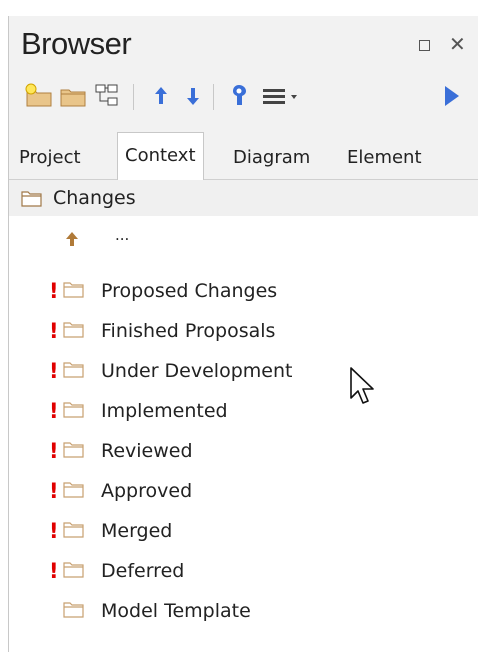 This screenshot has width=478, height=652. I want to click on tree-item-label: Deferred, so click(143, 571).